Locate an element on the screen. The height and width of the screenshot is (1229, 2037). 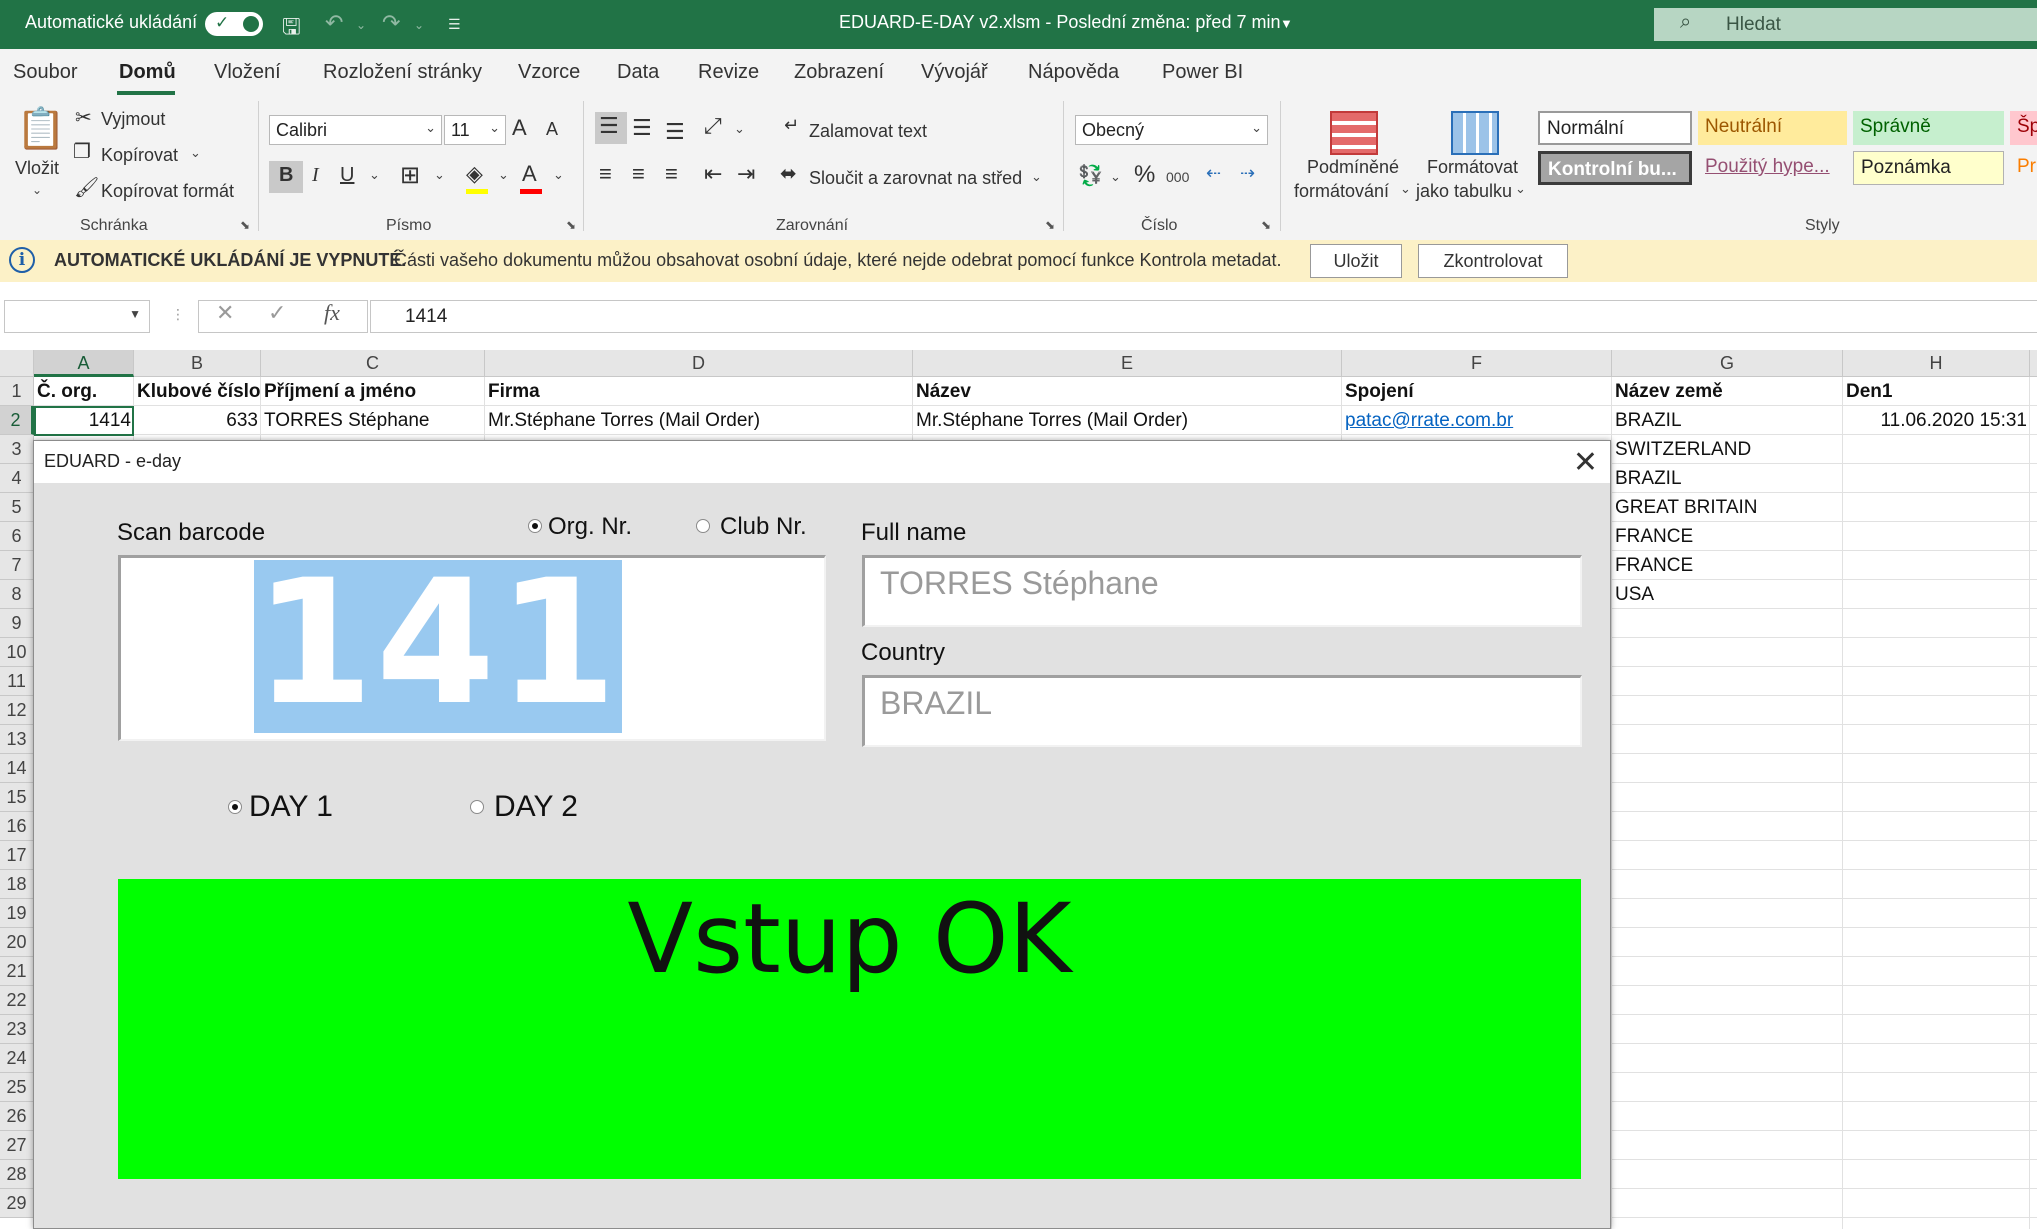
format-painter-button: Kopírovat formát is located at coordinates (167, 191).